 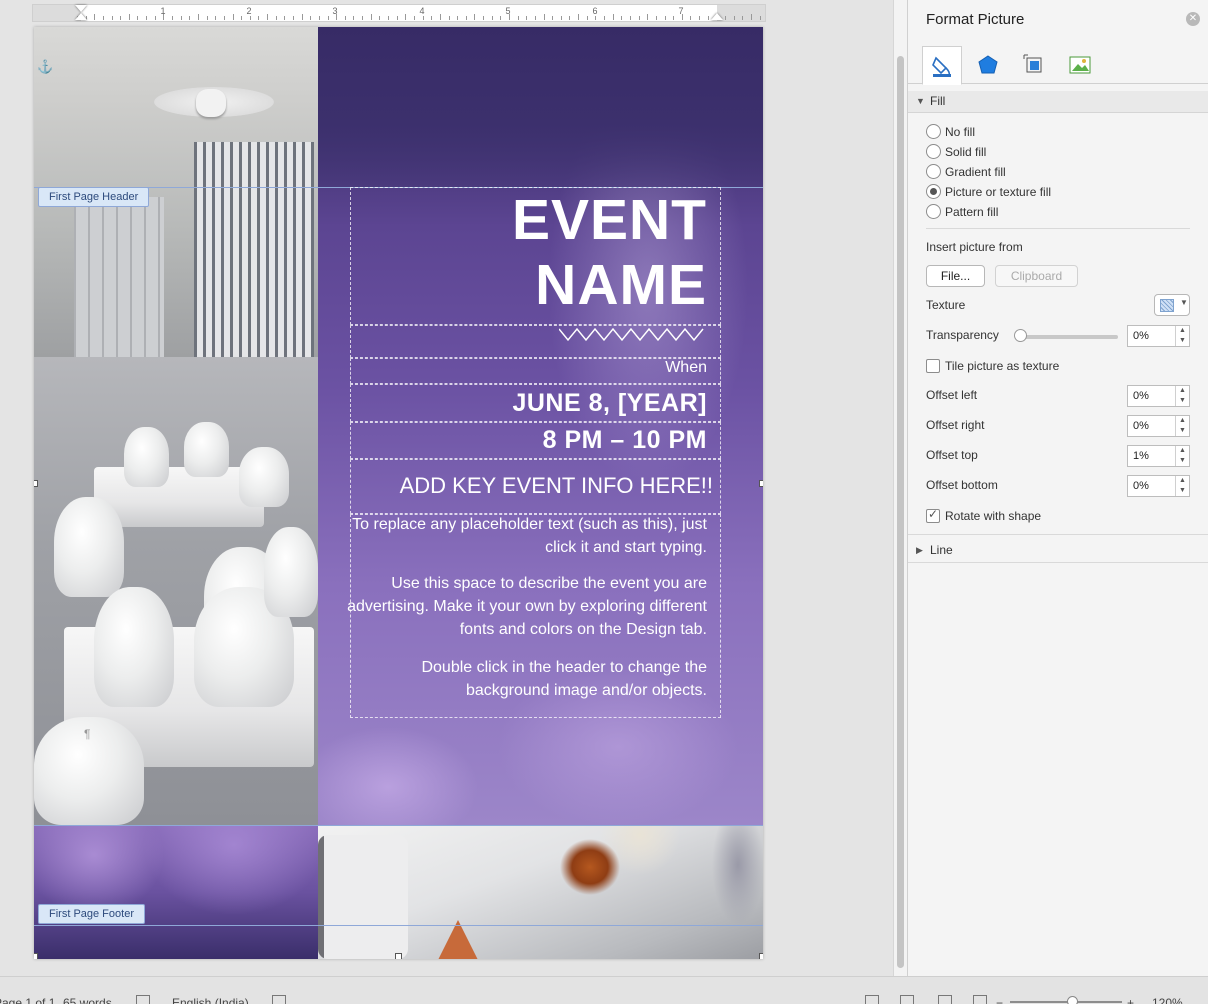 I want to click on texture-label: Texture, so click(x=946, y=305).